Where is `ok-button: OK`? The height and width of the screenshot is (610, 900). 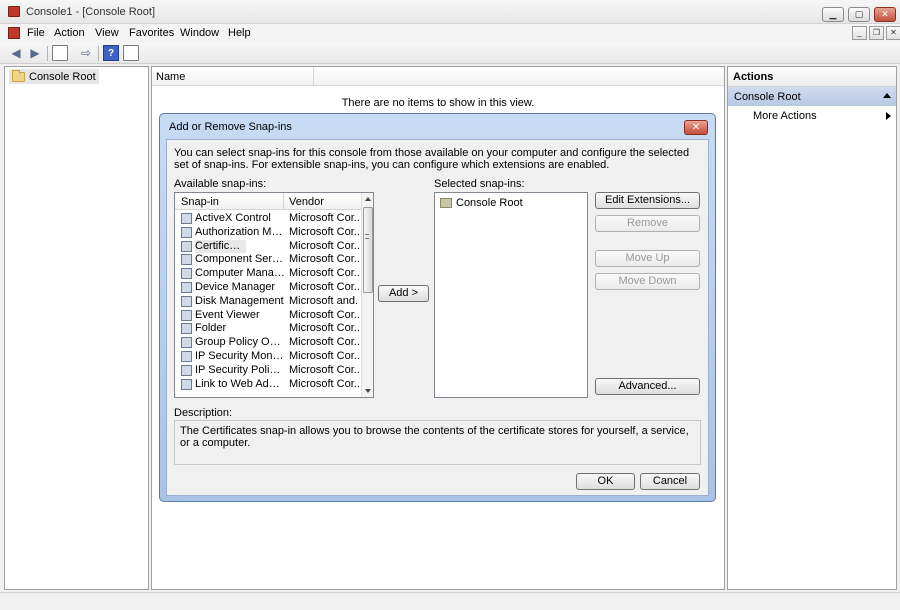
ok-button: OK is located at coordinates (605, 481).